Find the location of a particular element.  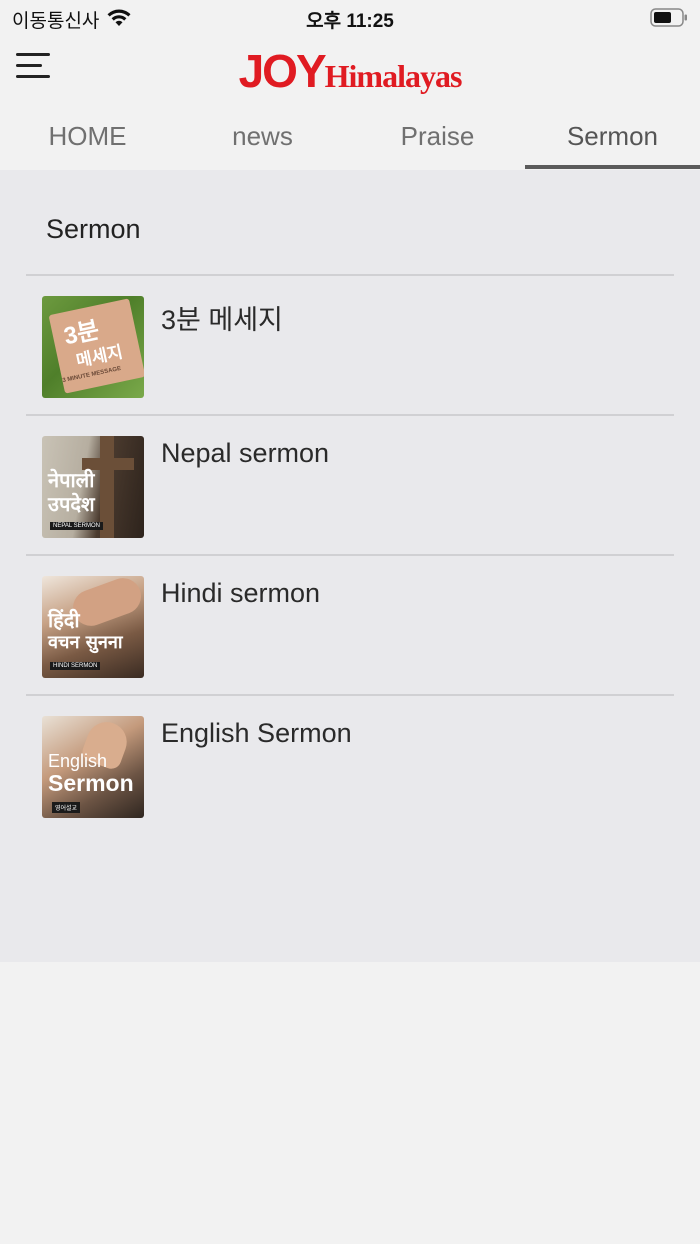

thumbnail-subtext: 영어설교 is located at coordinates (66, 807).